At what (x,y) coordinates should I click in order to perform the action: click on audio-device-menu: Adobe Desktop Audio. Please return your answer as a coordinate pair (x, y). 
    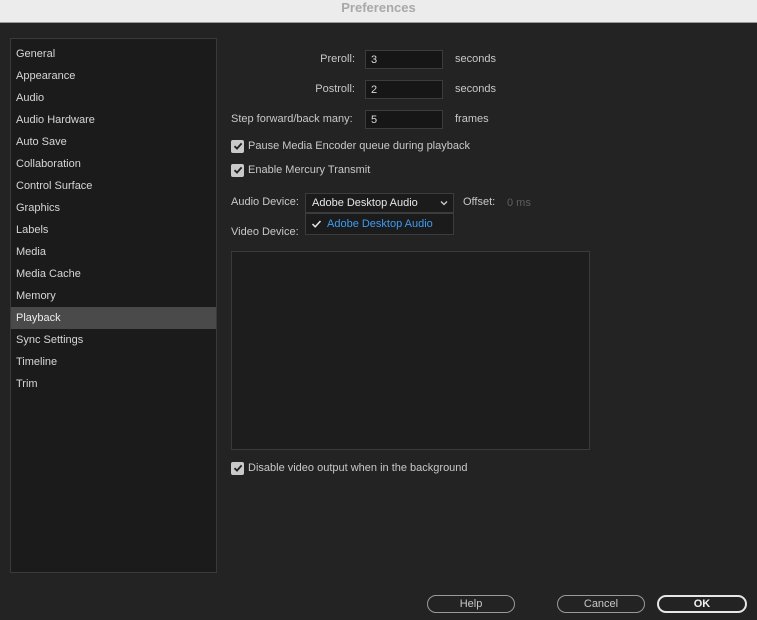
    Looking at the image, I should click on (379, 224).